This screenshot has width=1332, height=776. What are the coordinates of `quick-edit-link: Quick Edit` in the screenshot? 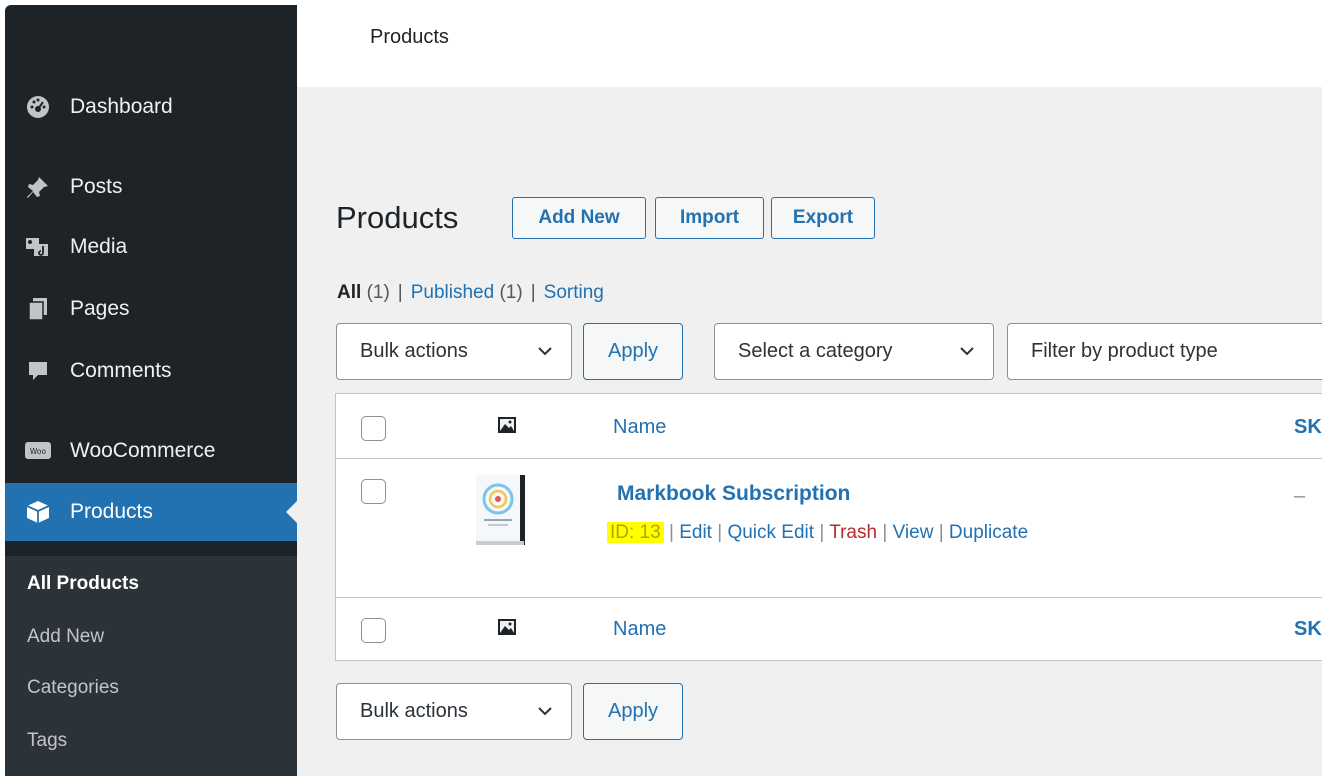 It's located at (770, 532).